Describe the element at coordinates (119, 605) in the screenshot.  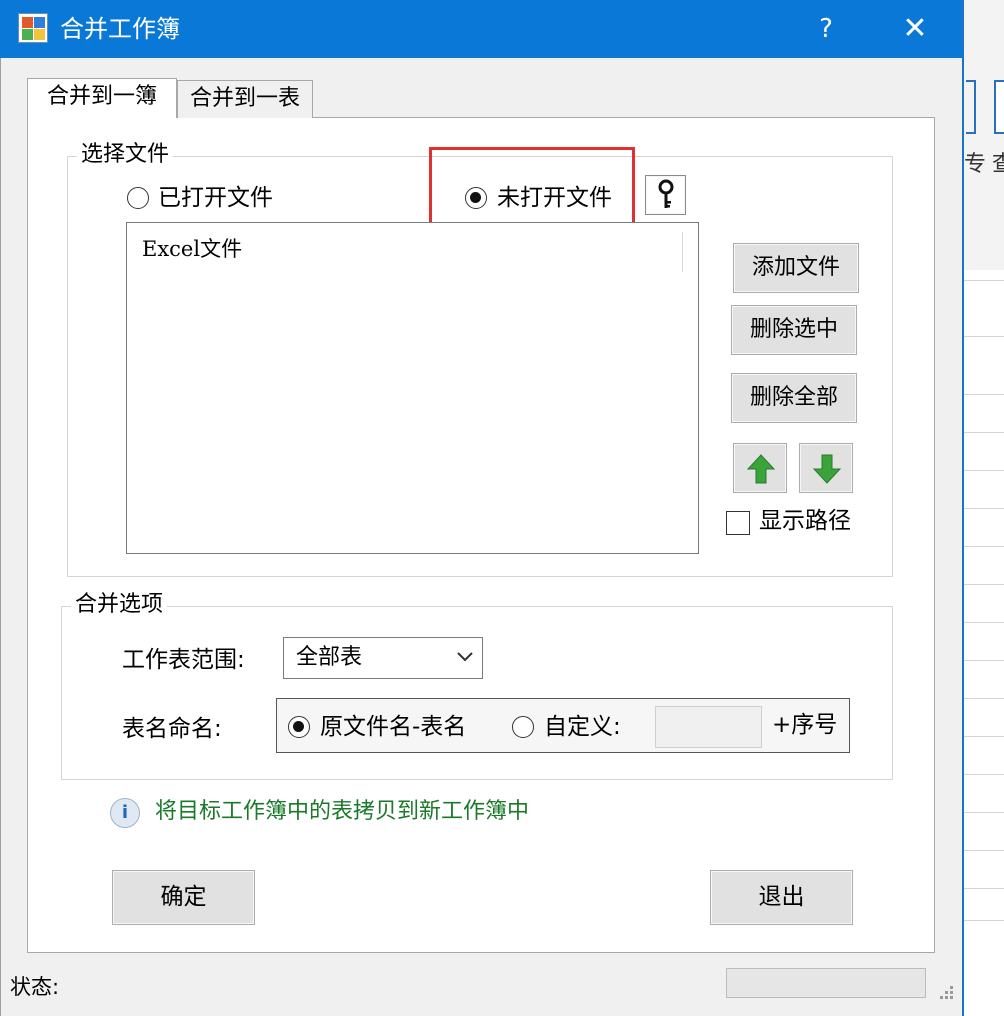
I see `merge-options-group-label: 合并选项` at that location.